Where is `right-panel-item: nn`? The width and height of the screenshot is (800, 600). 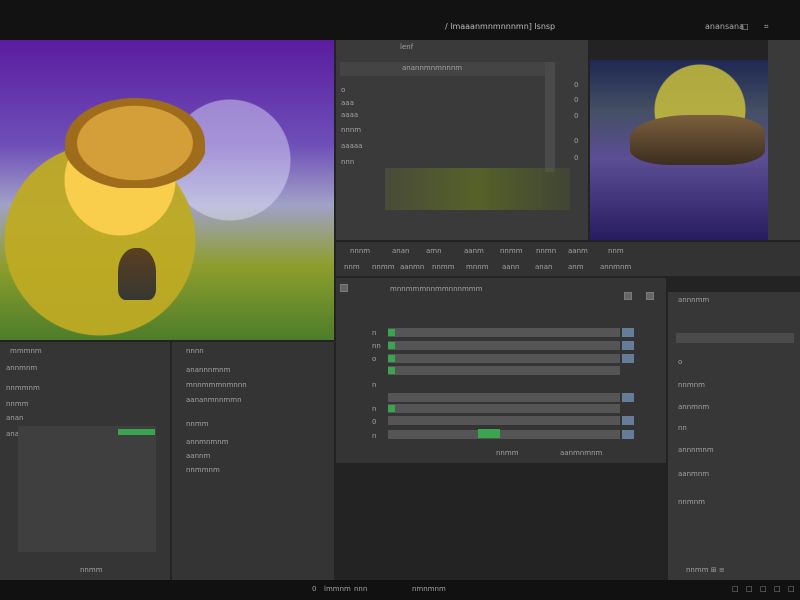
right-panel-item: nn is located at coordinates (682, 428).